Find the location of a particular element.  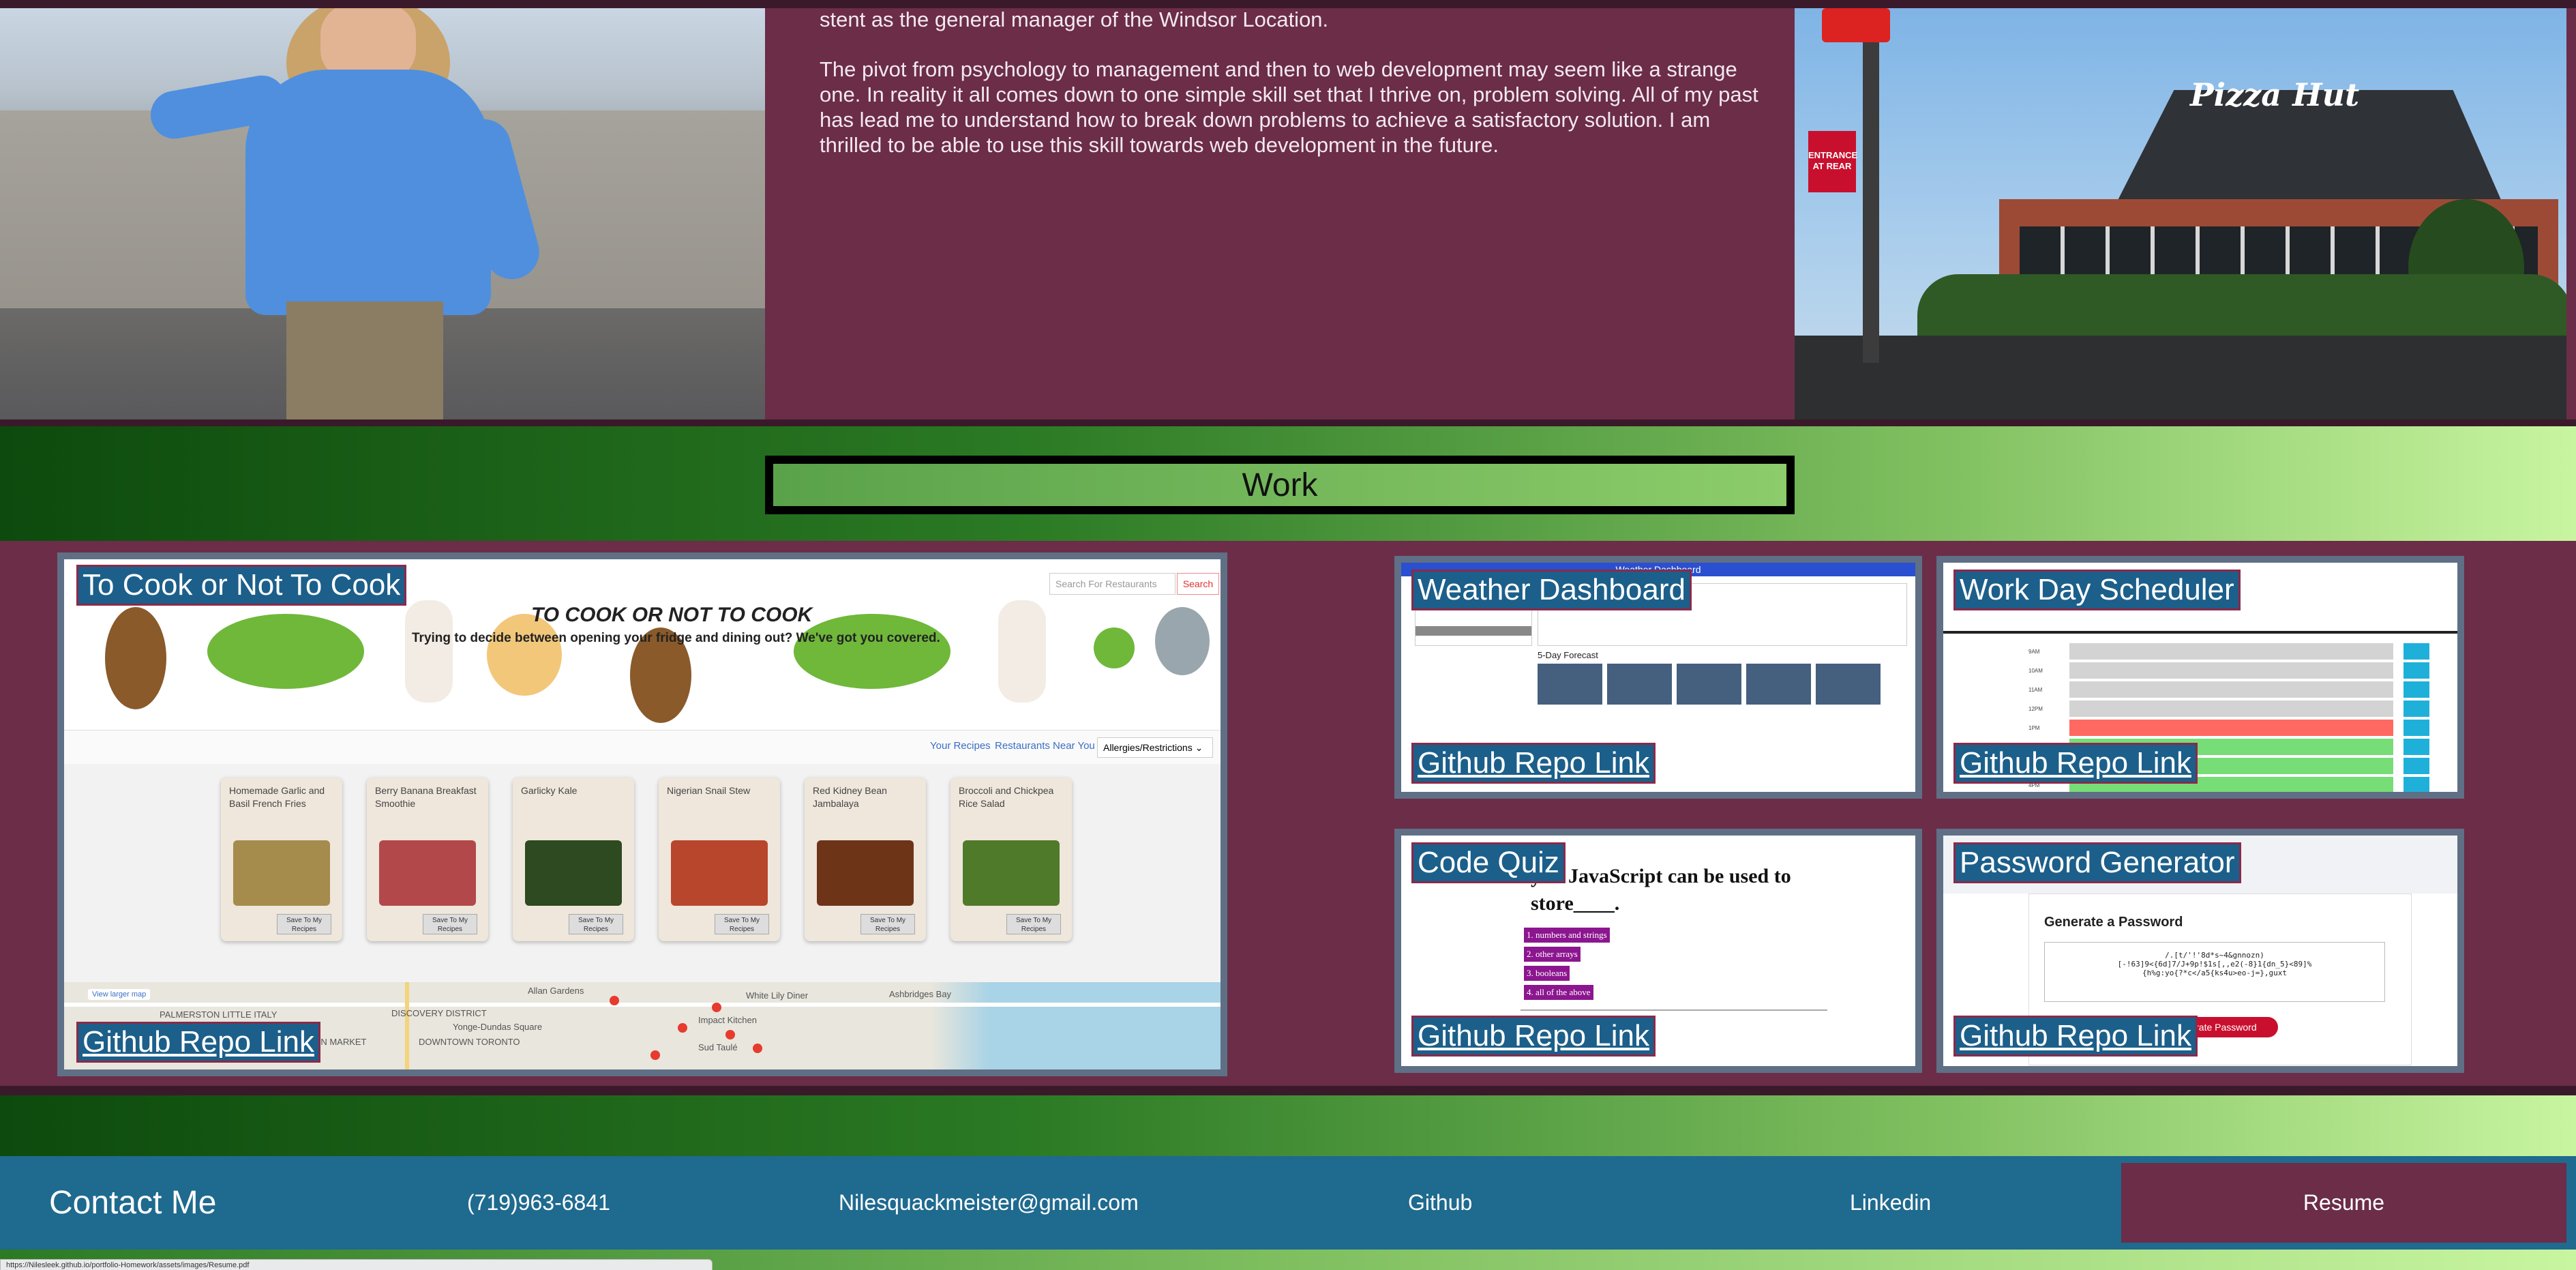

github-link: Github is located at coordinates (1440, 1203).